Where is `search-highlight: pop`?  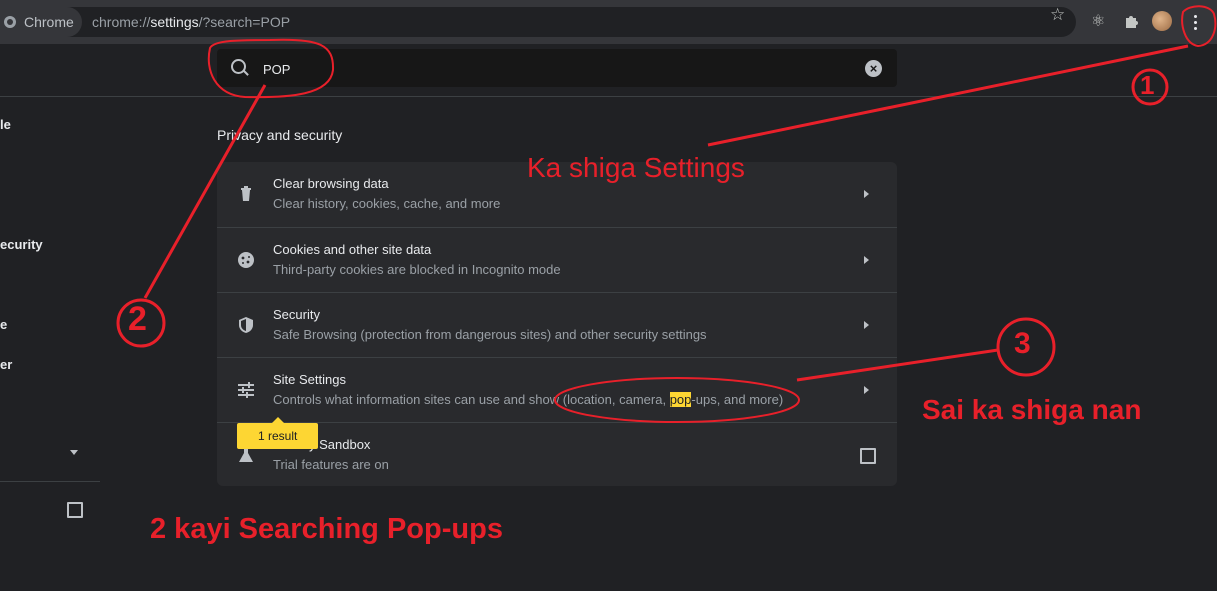
search-highlight: pop is located at coordinates (680, 399).